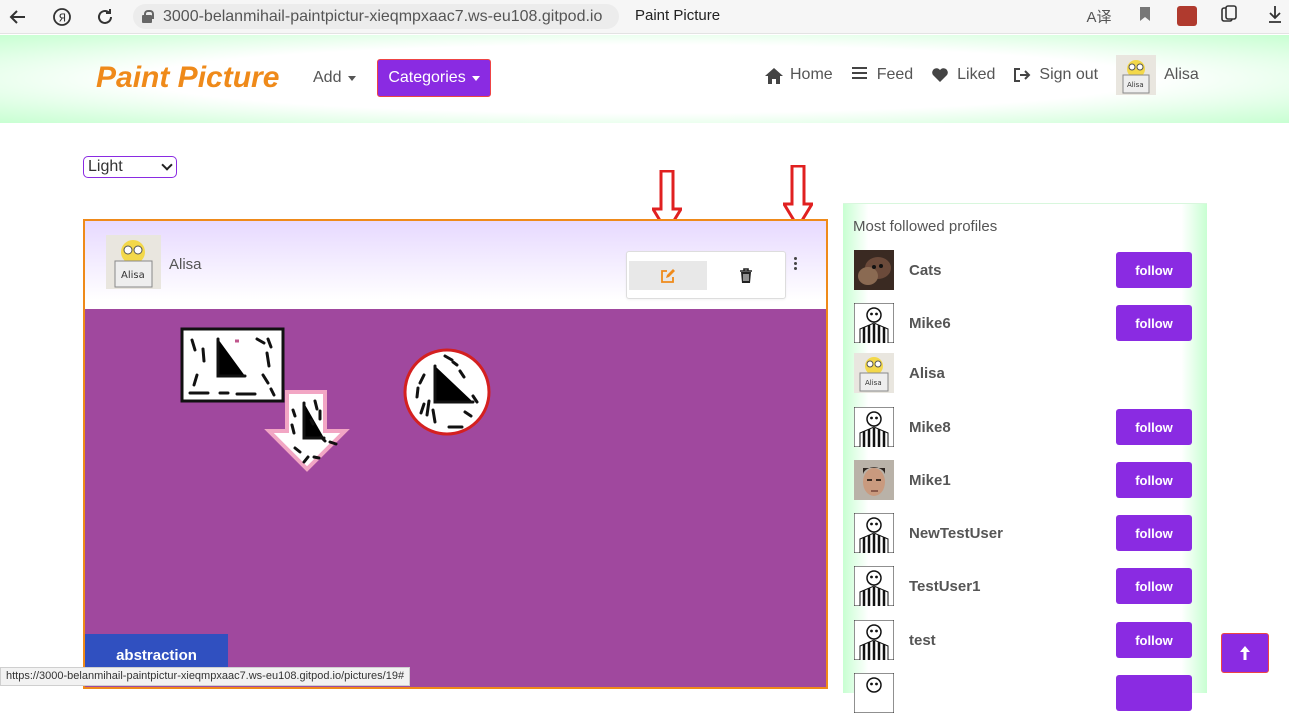 This screenshot has height=713, width=1289. What do you see at coordinates (1145, 16) in the screenshot?
I see `bookmark-icon` at bounding box center [1145, 16].